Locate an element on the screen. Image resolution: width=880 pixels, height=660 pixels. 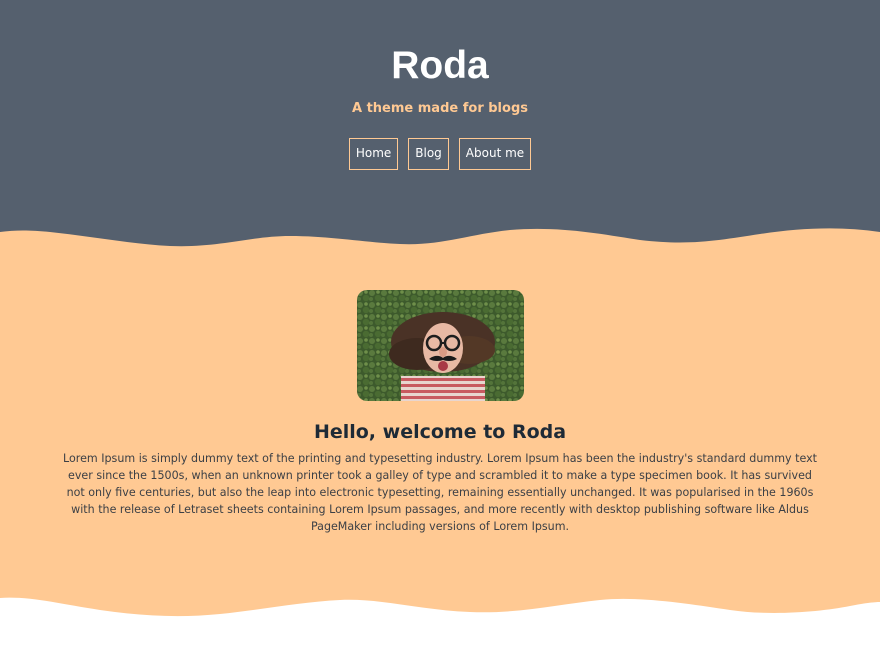
hero-photo is located at coordinates (440, 345).